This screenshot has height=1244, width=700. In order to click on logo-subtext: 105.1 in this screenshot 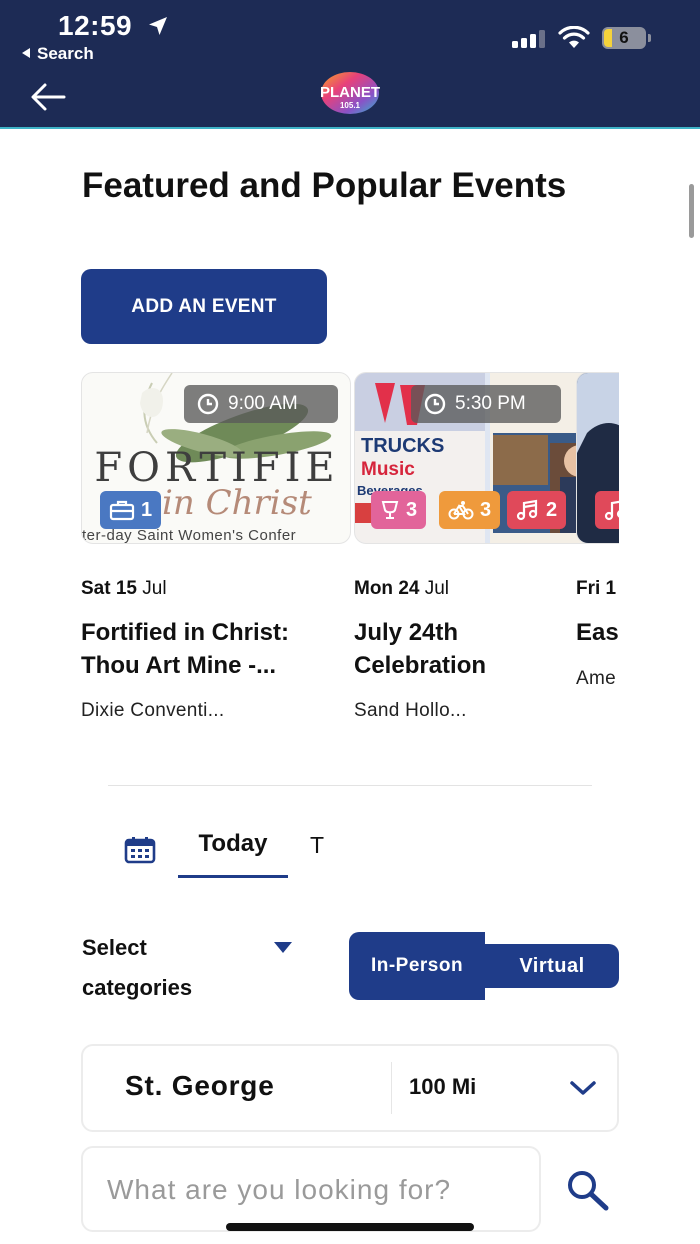, I will do `click(350, 105)`.